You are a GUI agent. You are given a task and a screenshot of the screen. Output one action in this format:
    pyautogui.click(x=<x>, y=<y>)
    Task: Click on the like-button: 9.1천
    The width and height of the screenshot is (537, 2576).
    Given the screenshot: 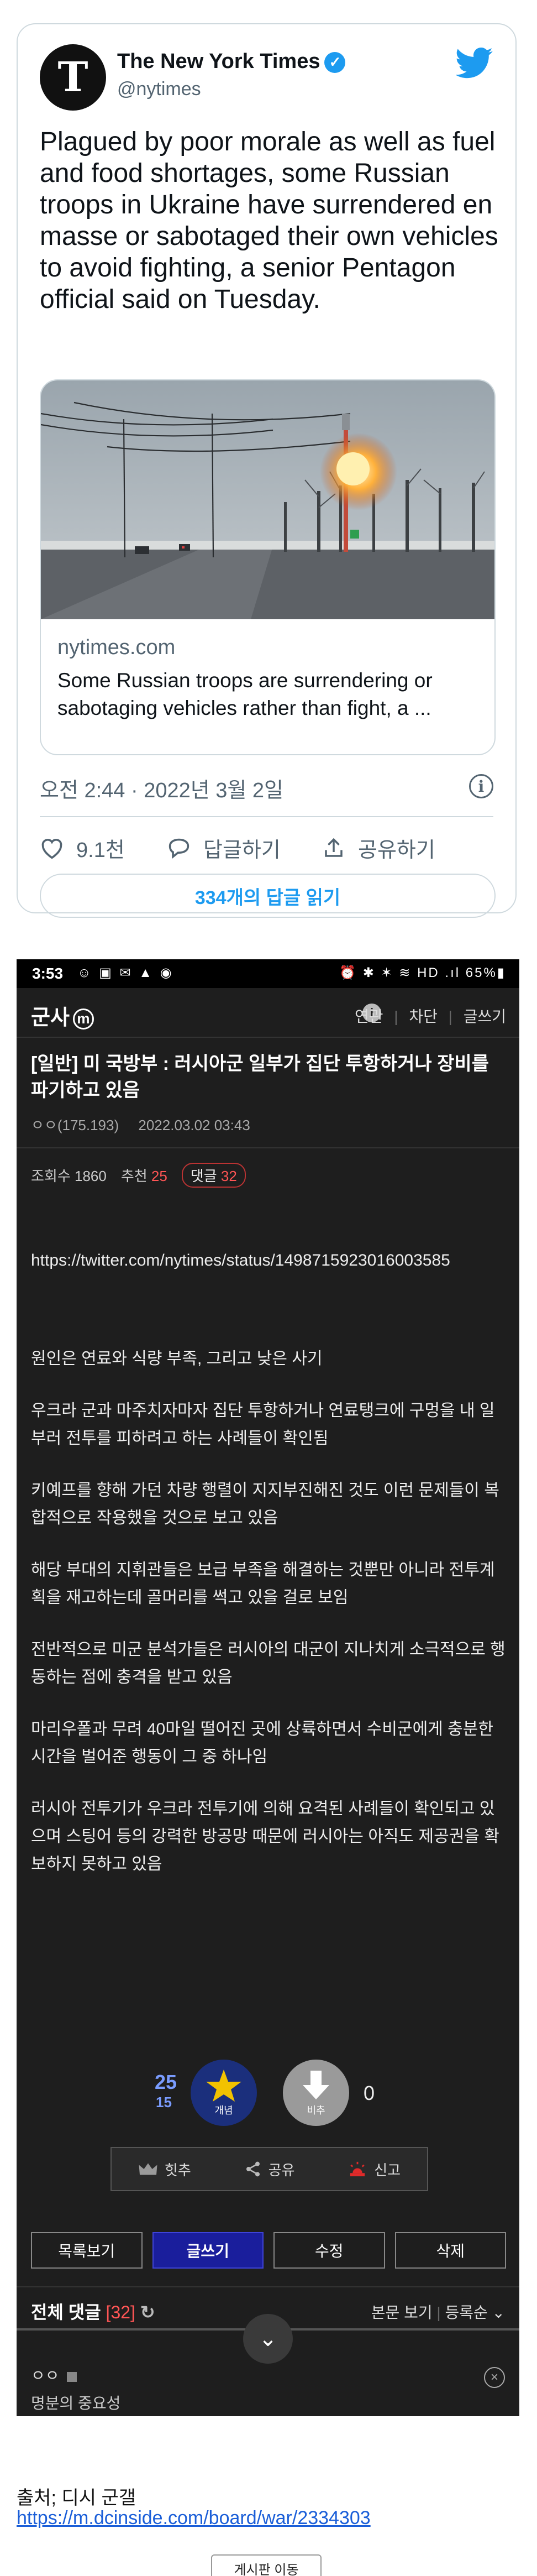 What is the action you would take?
    pyautogui.click(x=82, y=848)
    